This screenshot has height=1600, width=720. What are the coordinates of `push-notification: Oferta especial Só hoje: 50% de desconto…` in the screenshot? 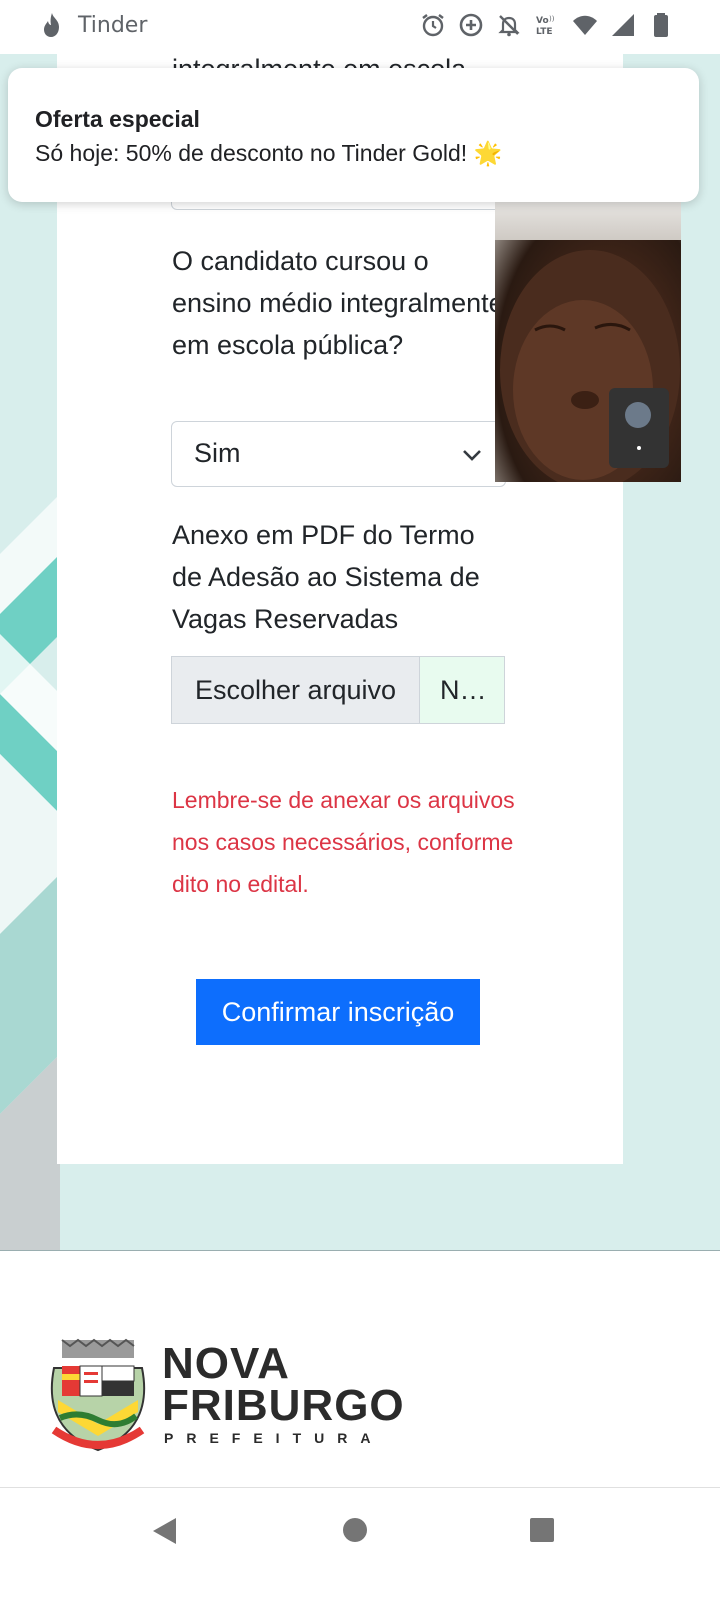 It's located at (353, 135).